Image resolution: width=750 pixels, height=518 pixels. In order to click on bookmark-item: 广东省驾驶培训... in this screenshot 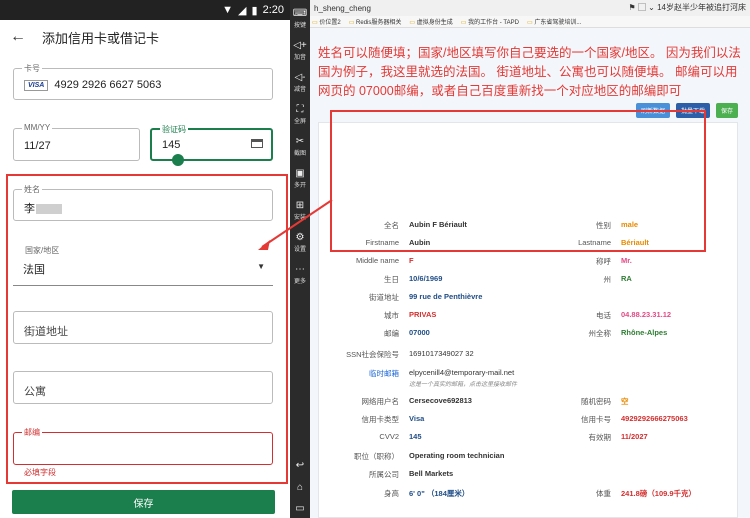, I will do `click(554, 21)`.